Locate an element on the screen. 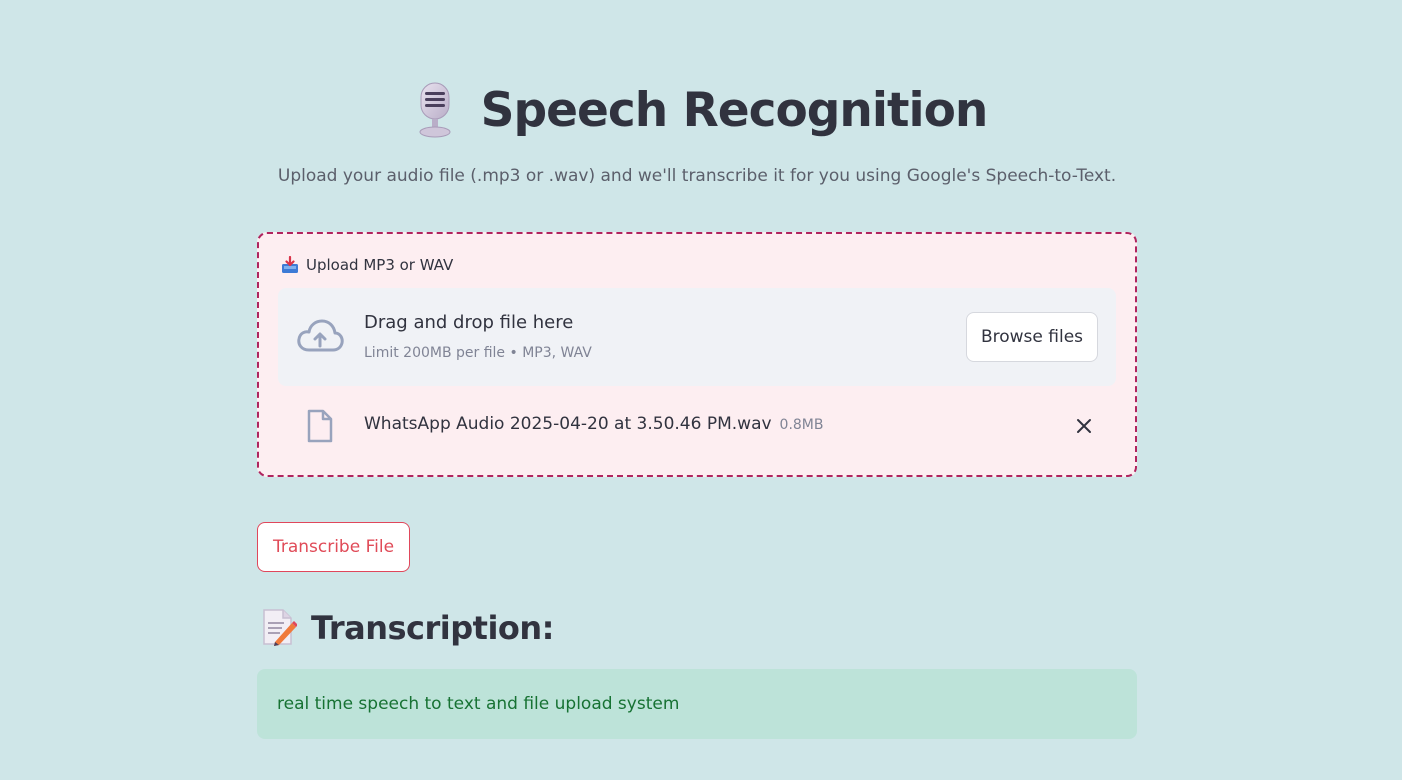 This screenshot has height=780, width=1402. dropzone-limit: Limit 200MB per file • MP3, WAV is located at coordinates (478, 353).